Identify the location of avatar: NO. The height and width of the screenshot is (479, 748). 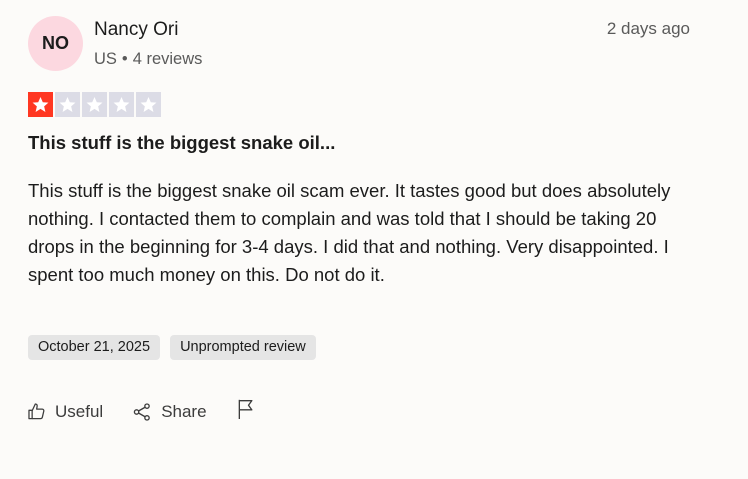
(55, 43).